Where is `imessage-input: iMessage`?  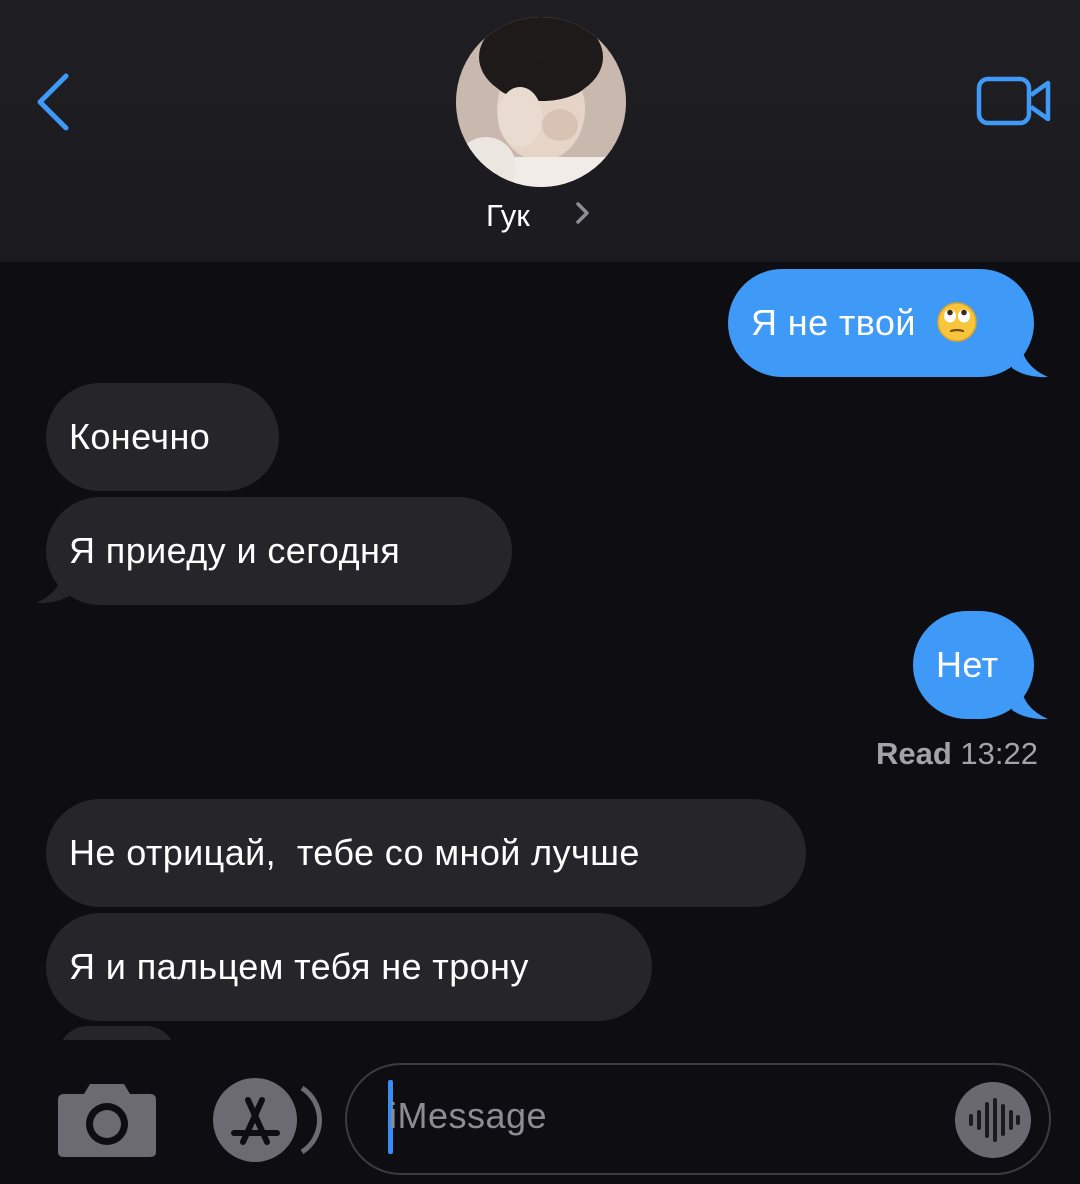
imessage-input: iMessage is located at coordinates (698, 1119).